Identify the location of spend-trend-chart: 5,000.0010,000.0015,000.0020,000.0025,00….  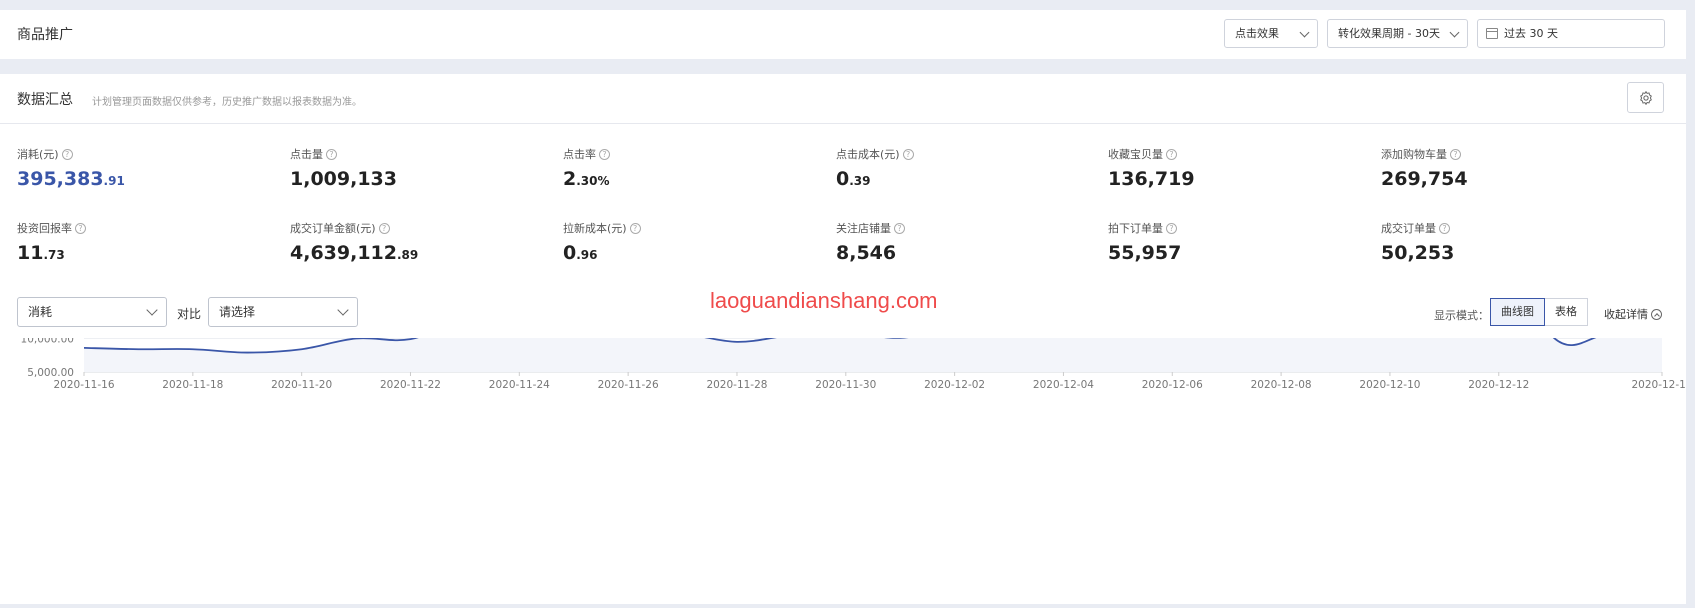
(853, 364).